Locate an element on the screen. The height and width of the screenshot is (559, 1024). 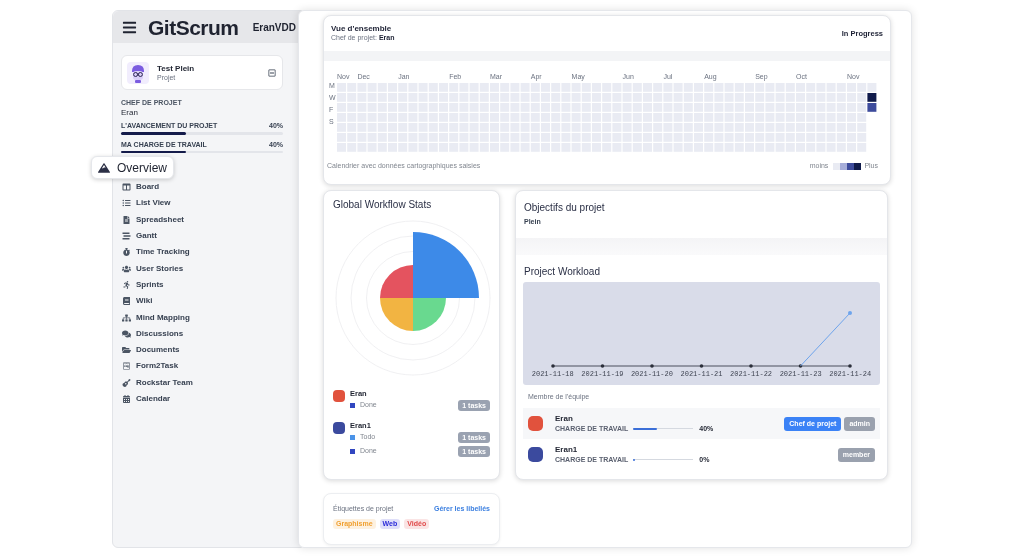
guitar-icon is located at coordinates (126, 382).